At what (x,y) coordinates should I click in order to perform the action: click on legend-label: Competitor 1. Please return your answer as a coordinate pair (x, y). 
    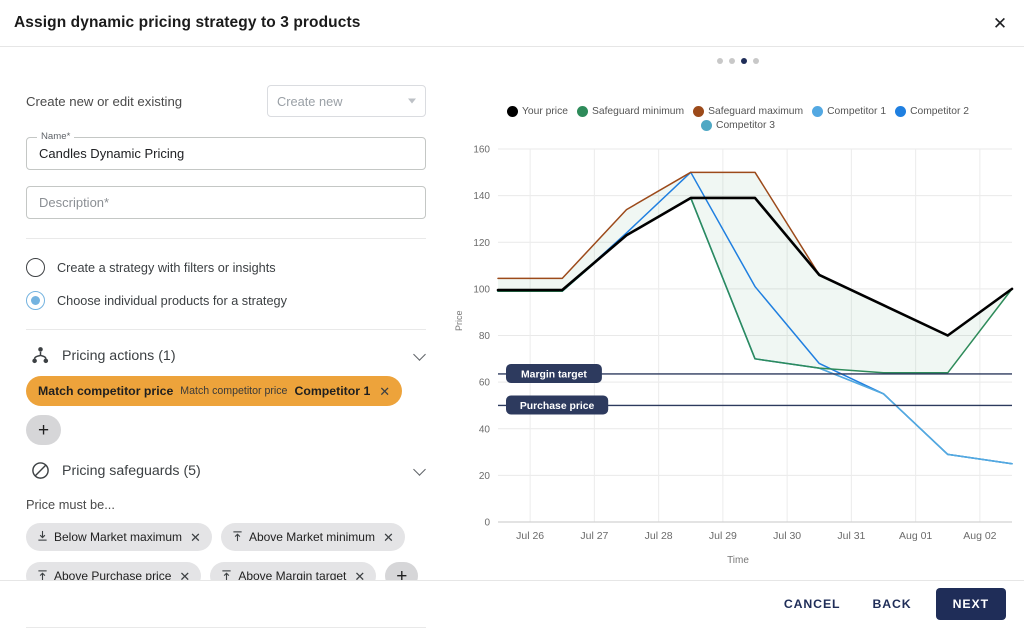
    Looking at the image, I should click on (857, 111).